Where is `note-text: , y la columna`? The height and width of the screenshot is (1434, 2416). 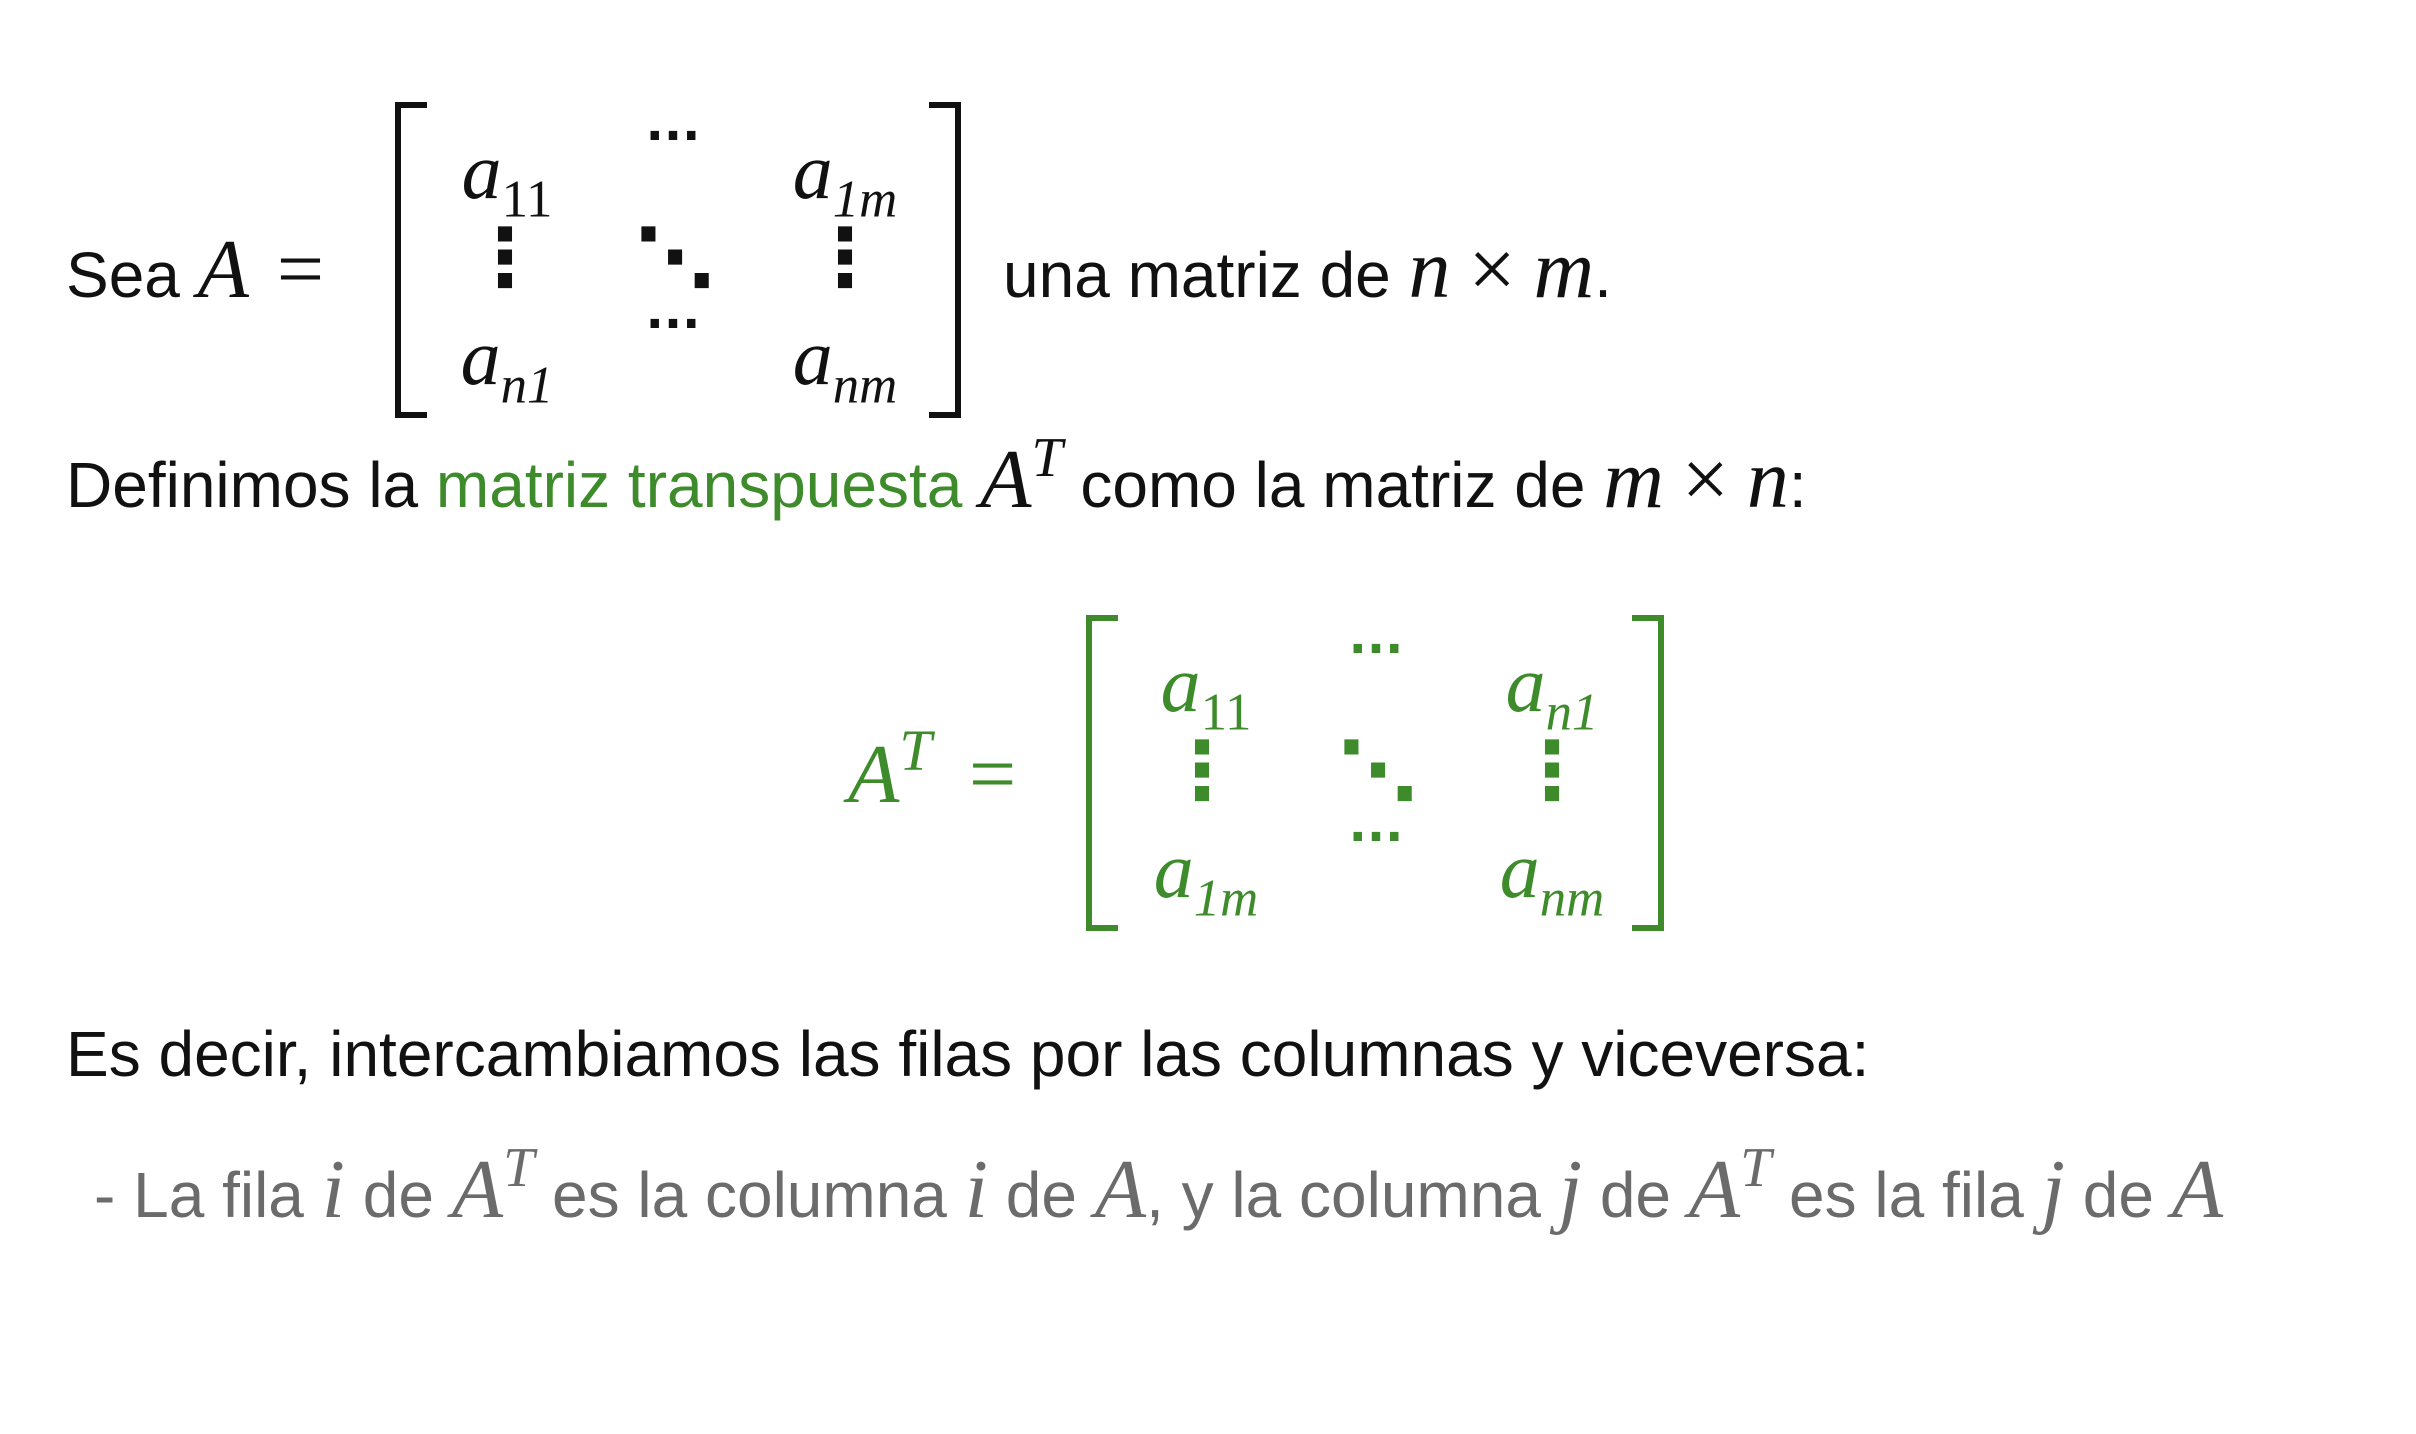 note-text: , y la columna is located at coordinates (1343, 1194).